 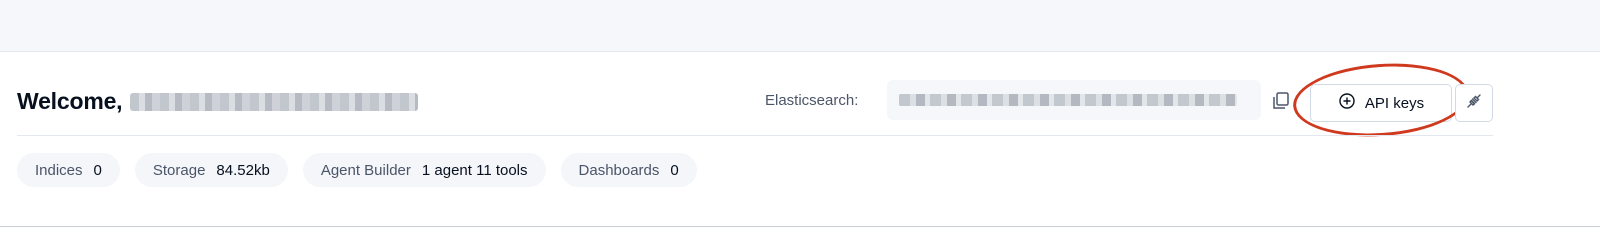 I want to click on api-keys-button: API keys, so click(x=1381, y=103).